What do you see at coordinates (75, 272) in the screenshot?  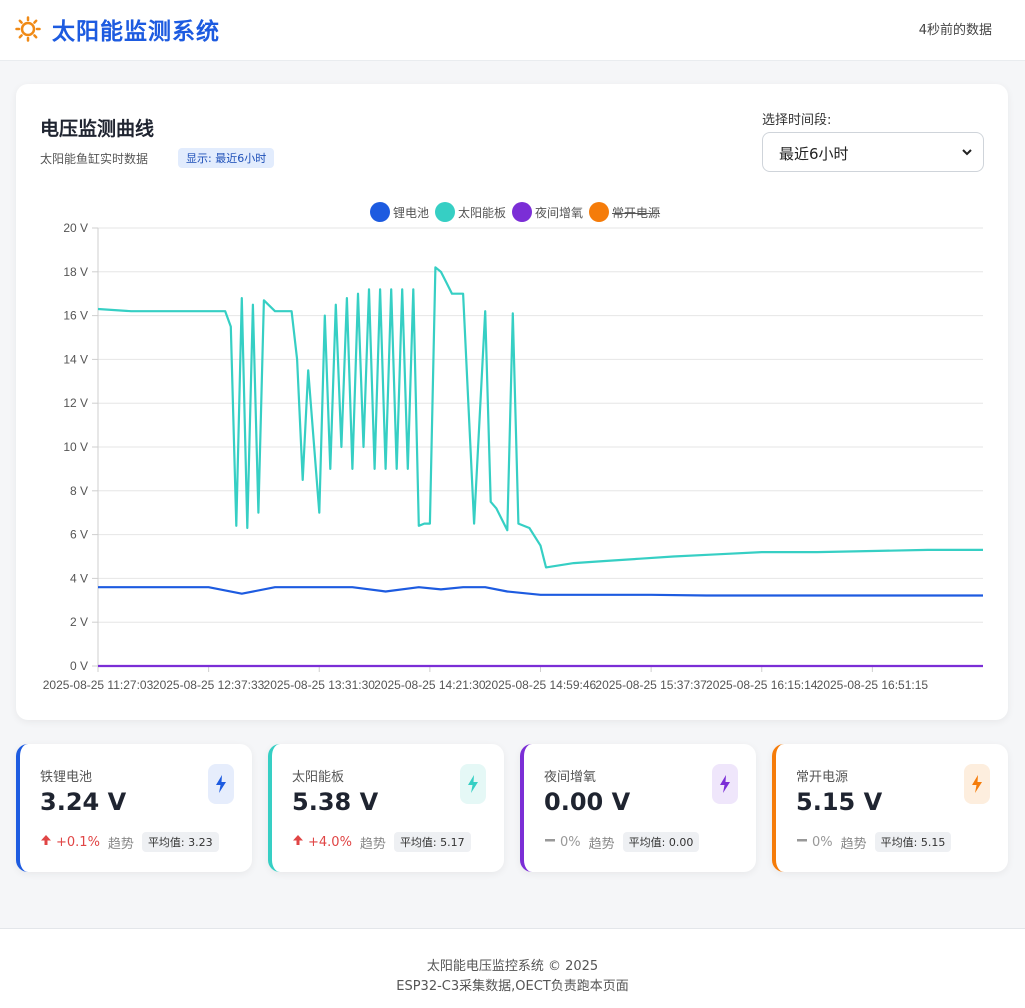 I see `y-tick-label: 18 V` at bounding box center [75, 272].